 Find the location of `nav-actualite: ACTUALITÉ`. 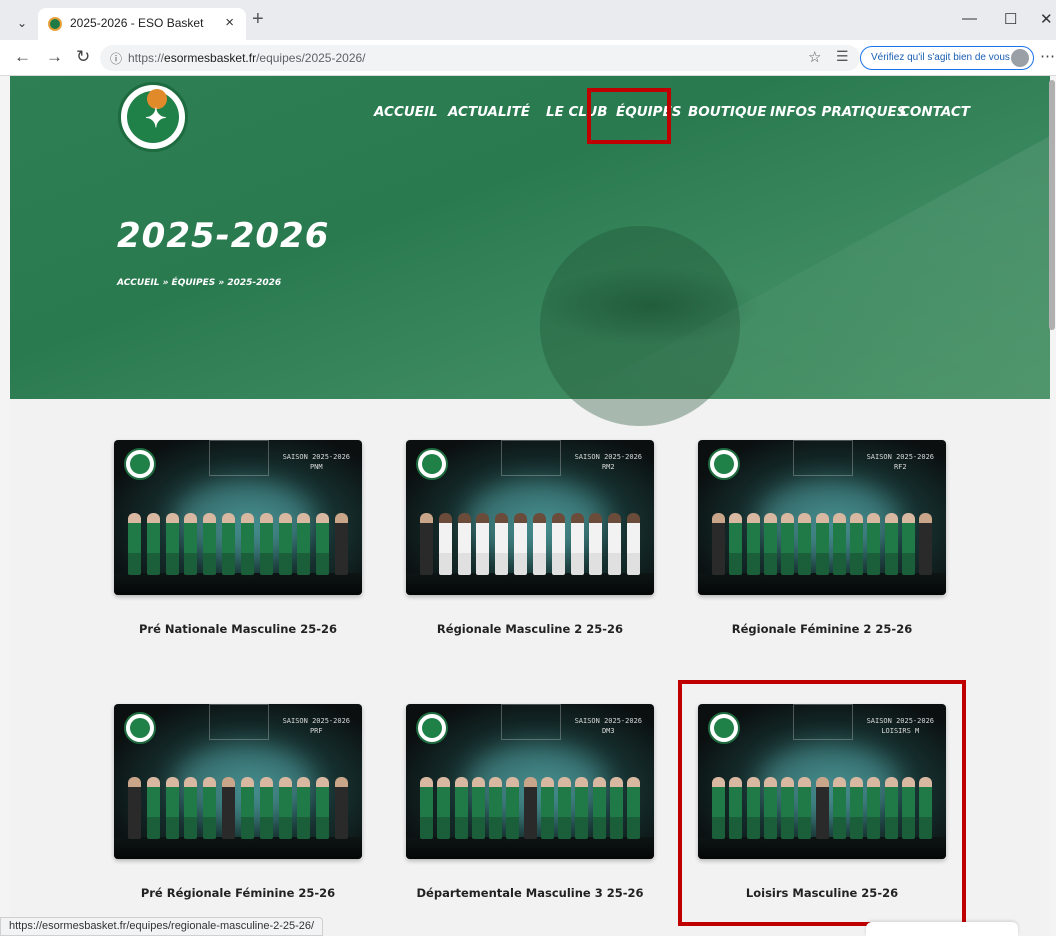

nav-actualite: ACTUALITÉ is located at coordinates (489, 112).